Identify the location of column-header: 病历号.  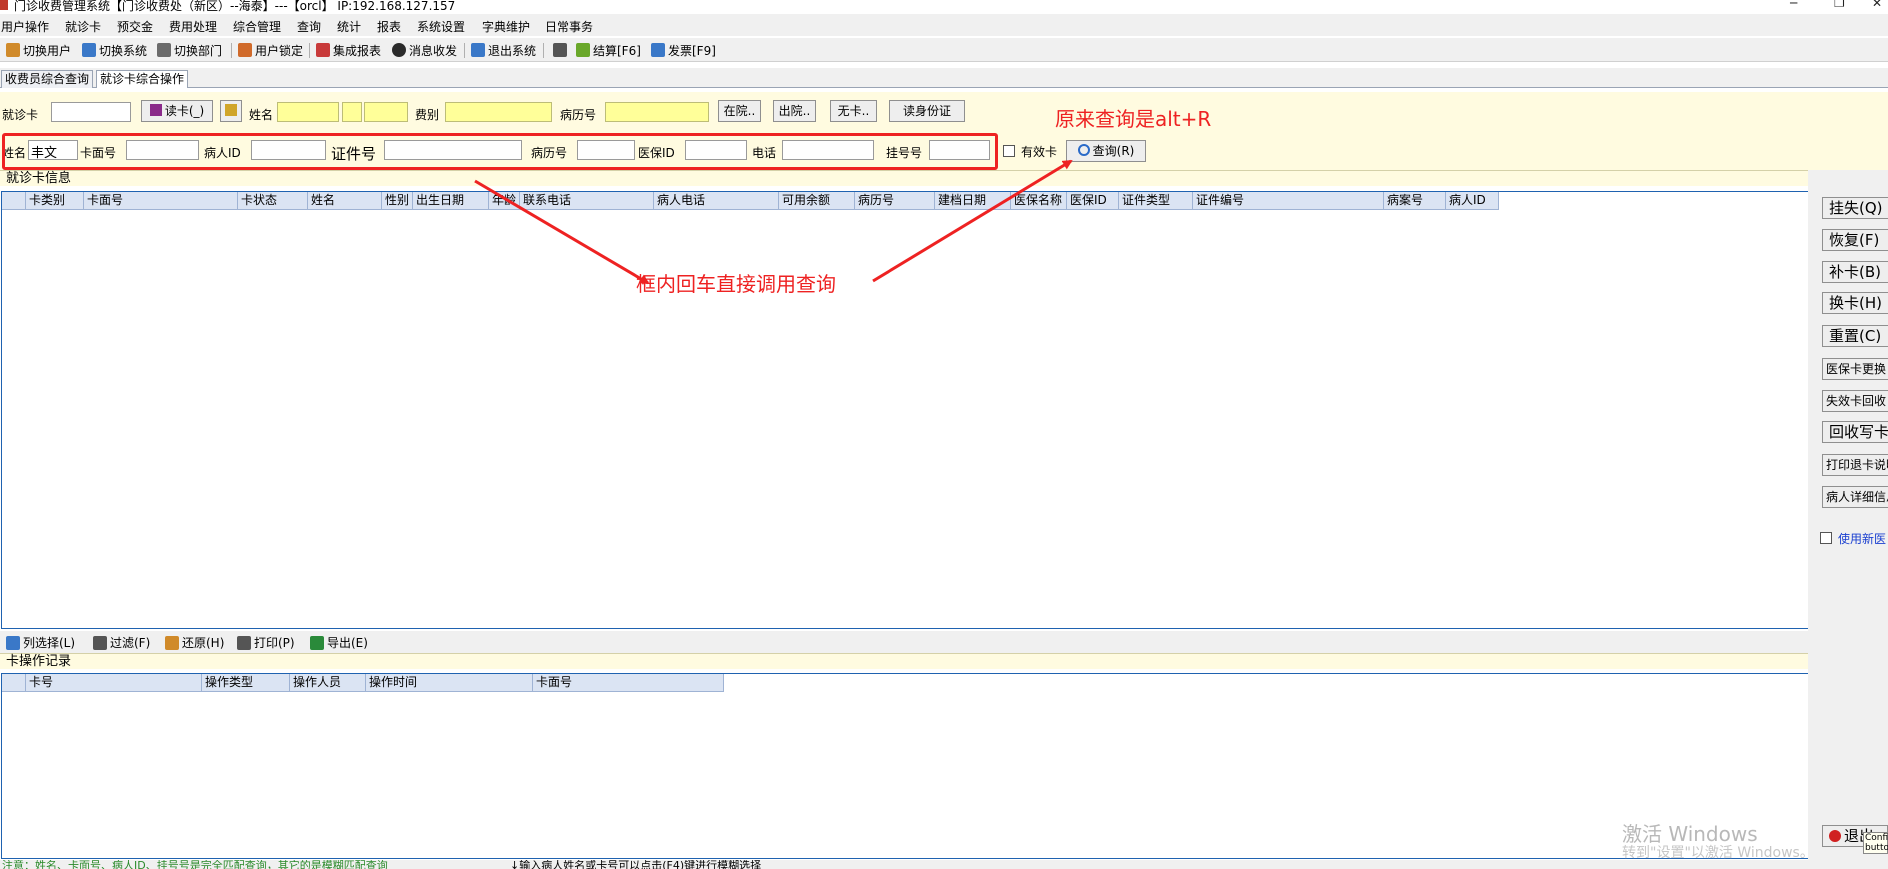
(895, 201).